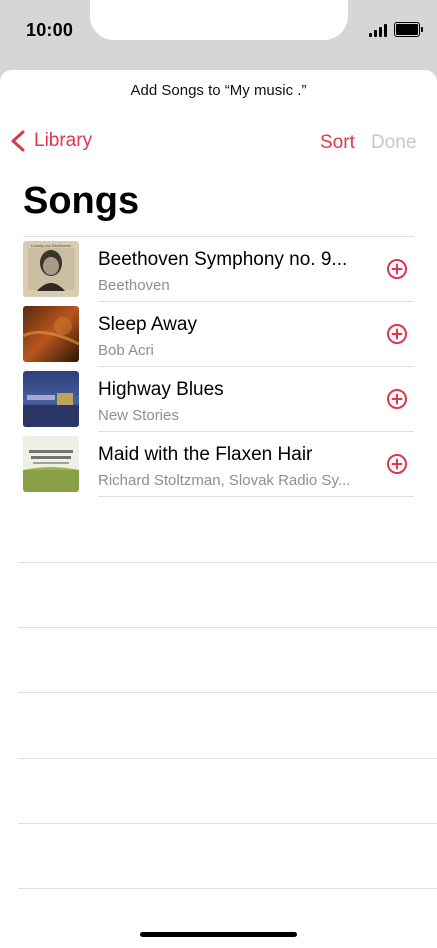 Image resolution: width=437 pixels, height=948 pixels. What do you see at coordinates (51, 269) in the screenshot?
I see `album-art: Ludwig van Beethoven` at bounding box center [51, 269].